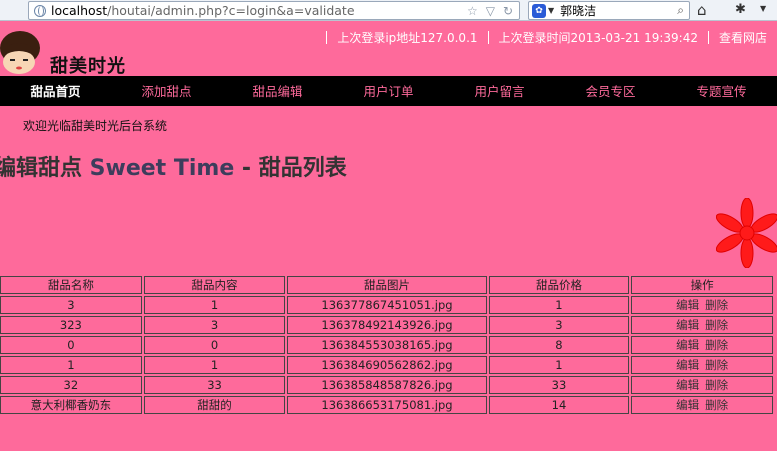 Image resolution: width=777 pixels, height=451 pixels. Describe the element at coordinates (472, 11) in the screenshot. I see `star-icon: ☆` at that location.